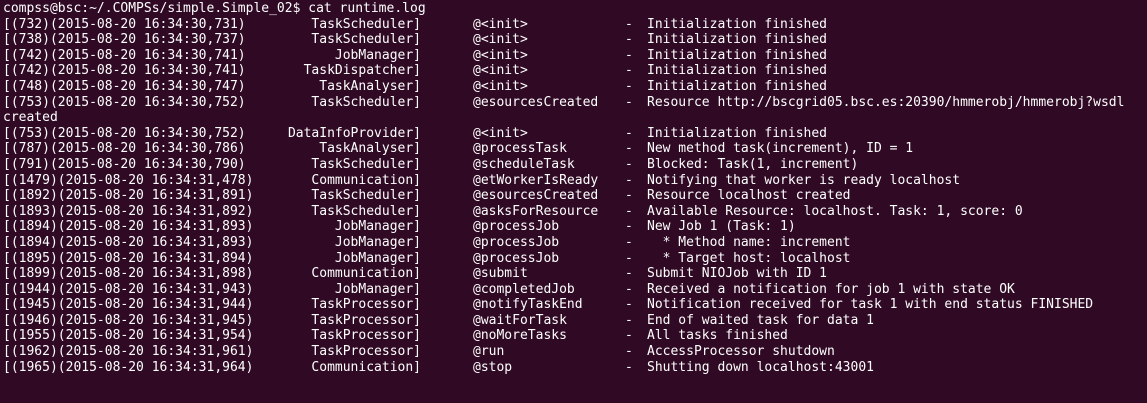  I want to click on log-method: @scheduleTask, so click(524, 164).